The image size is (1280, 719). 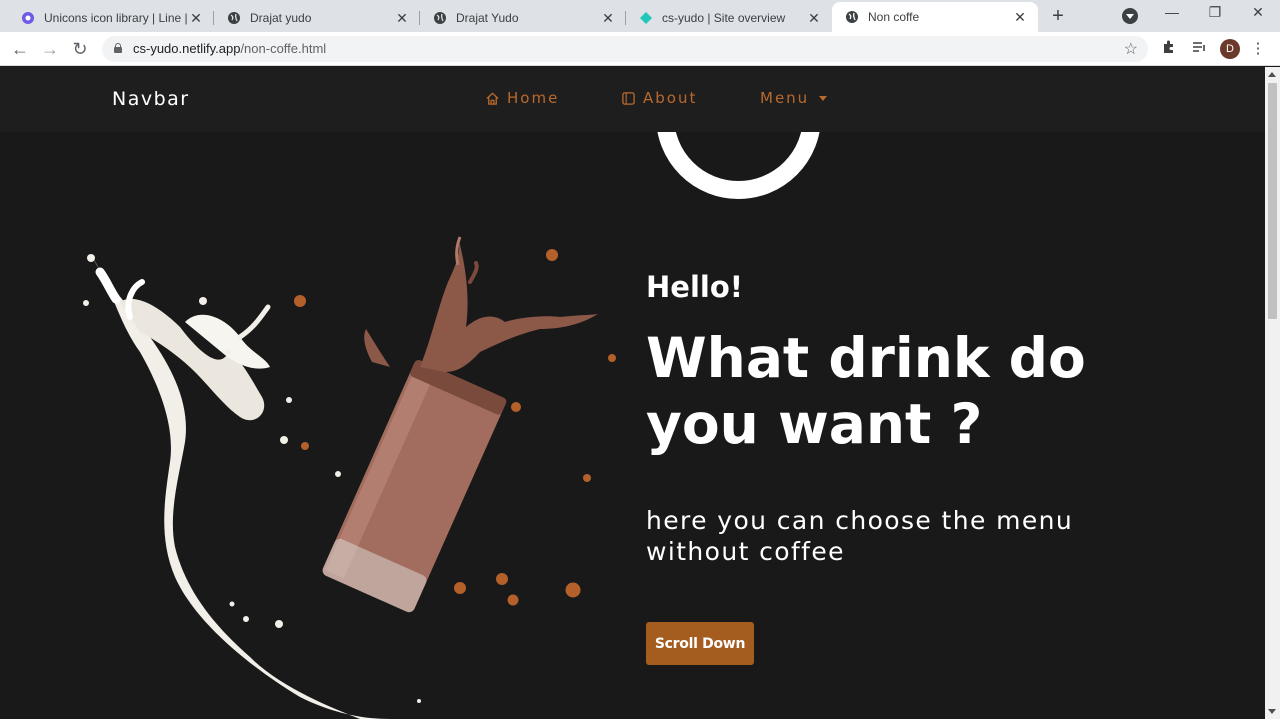 I want to click on url-path: /non-coffe.html, so click(x=283, y=48).